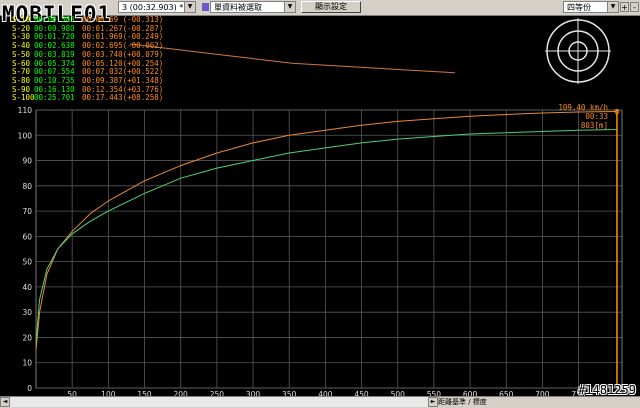 This screenshot has height=408, width=640. Describe the element at coordinates (583, 116) in the screenshot. I see `speed-readout: 109.40 km/h 00:33 803[m]` at that location.